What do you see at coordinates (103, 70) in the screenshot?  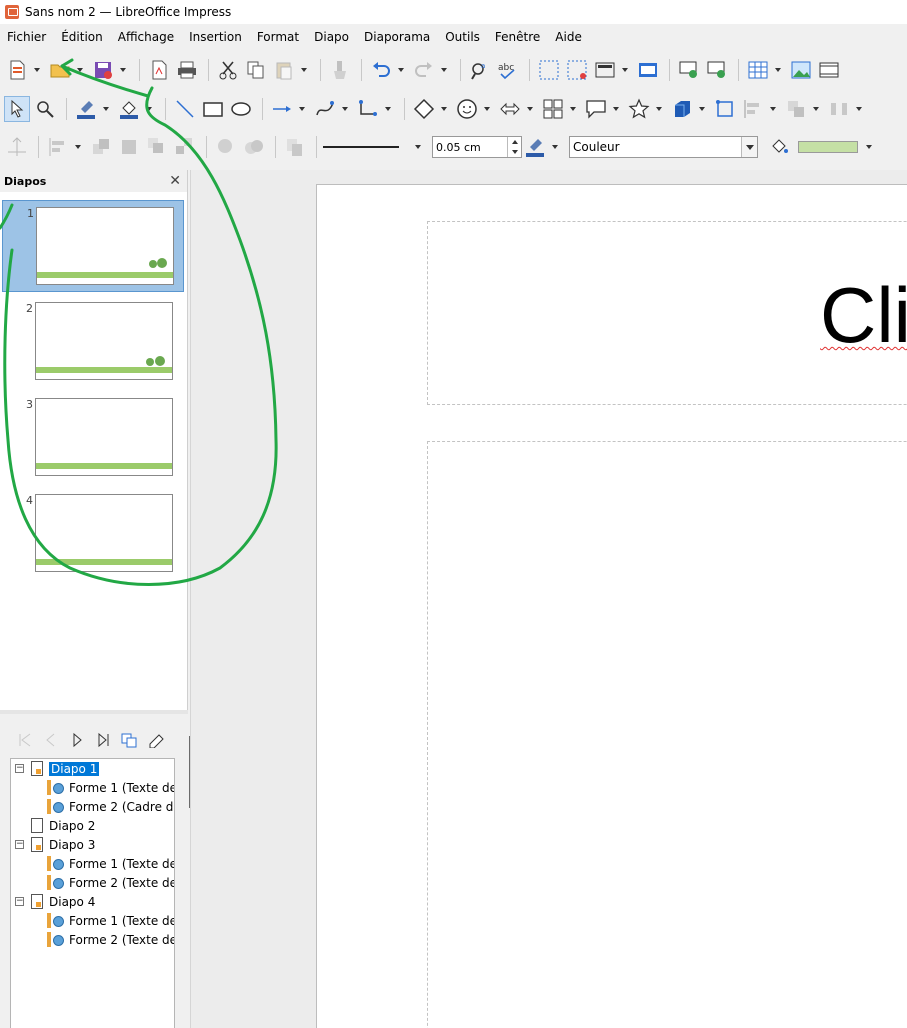 I see `save-icon` at bounding box center [103, 70].